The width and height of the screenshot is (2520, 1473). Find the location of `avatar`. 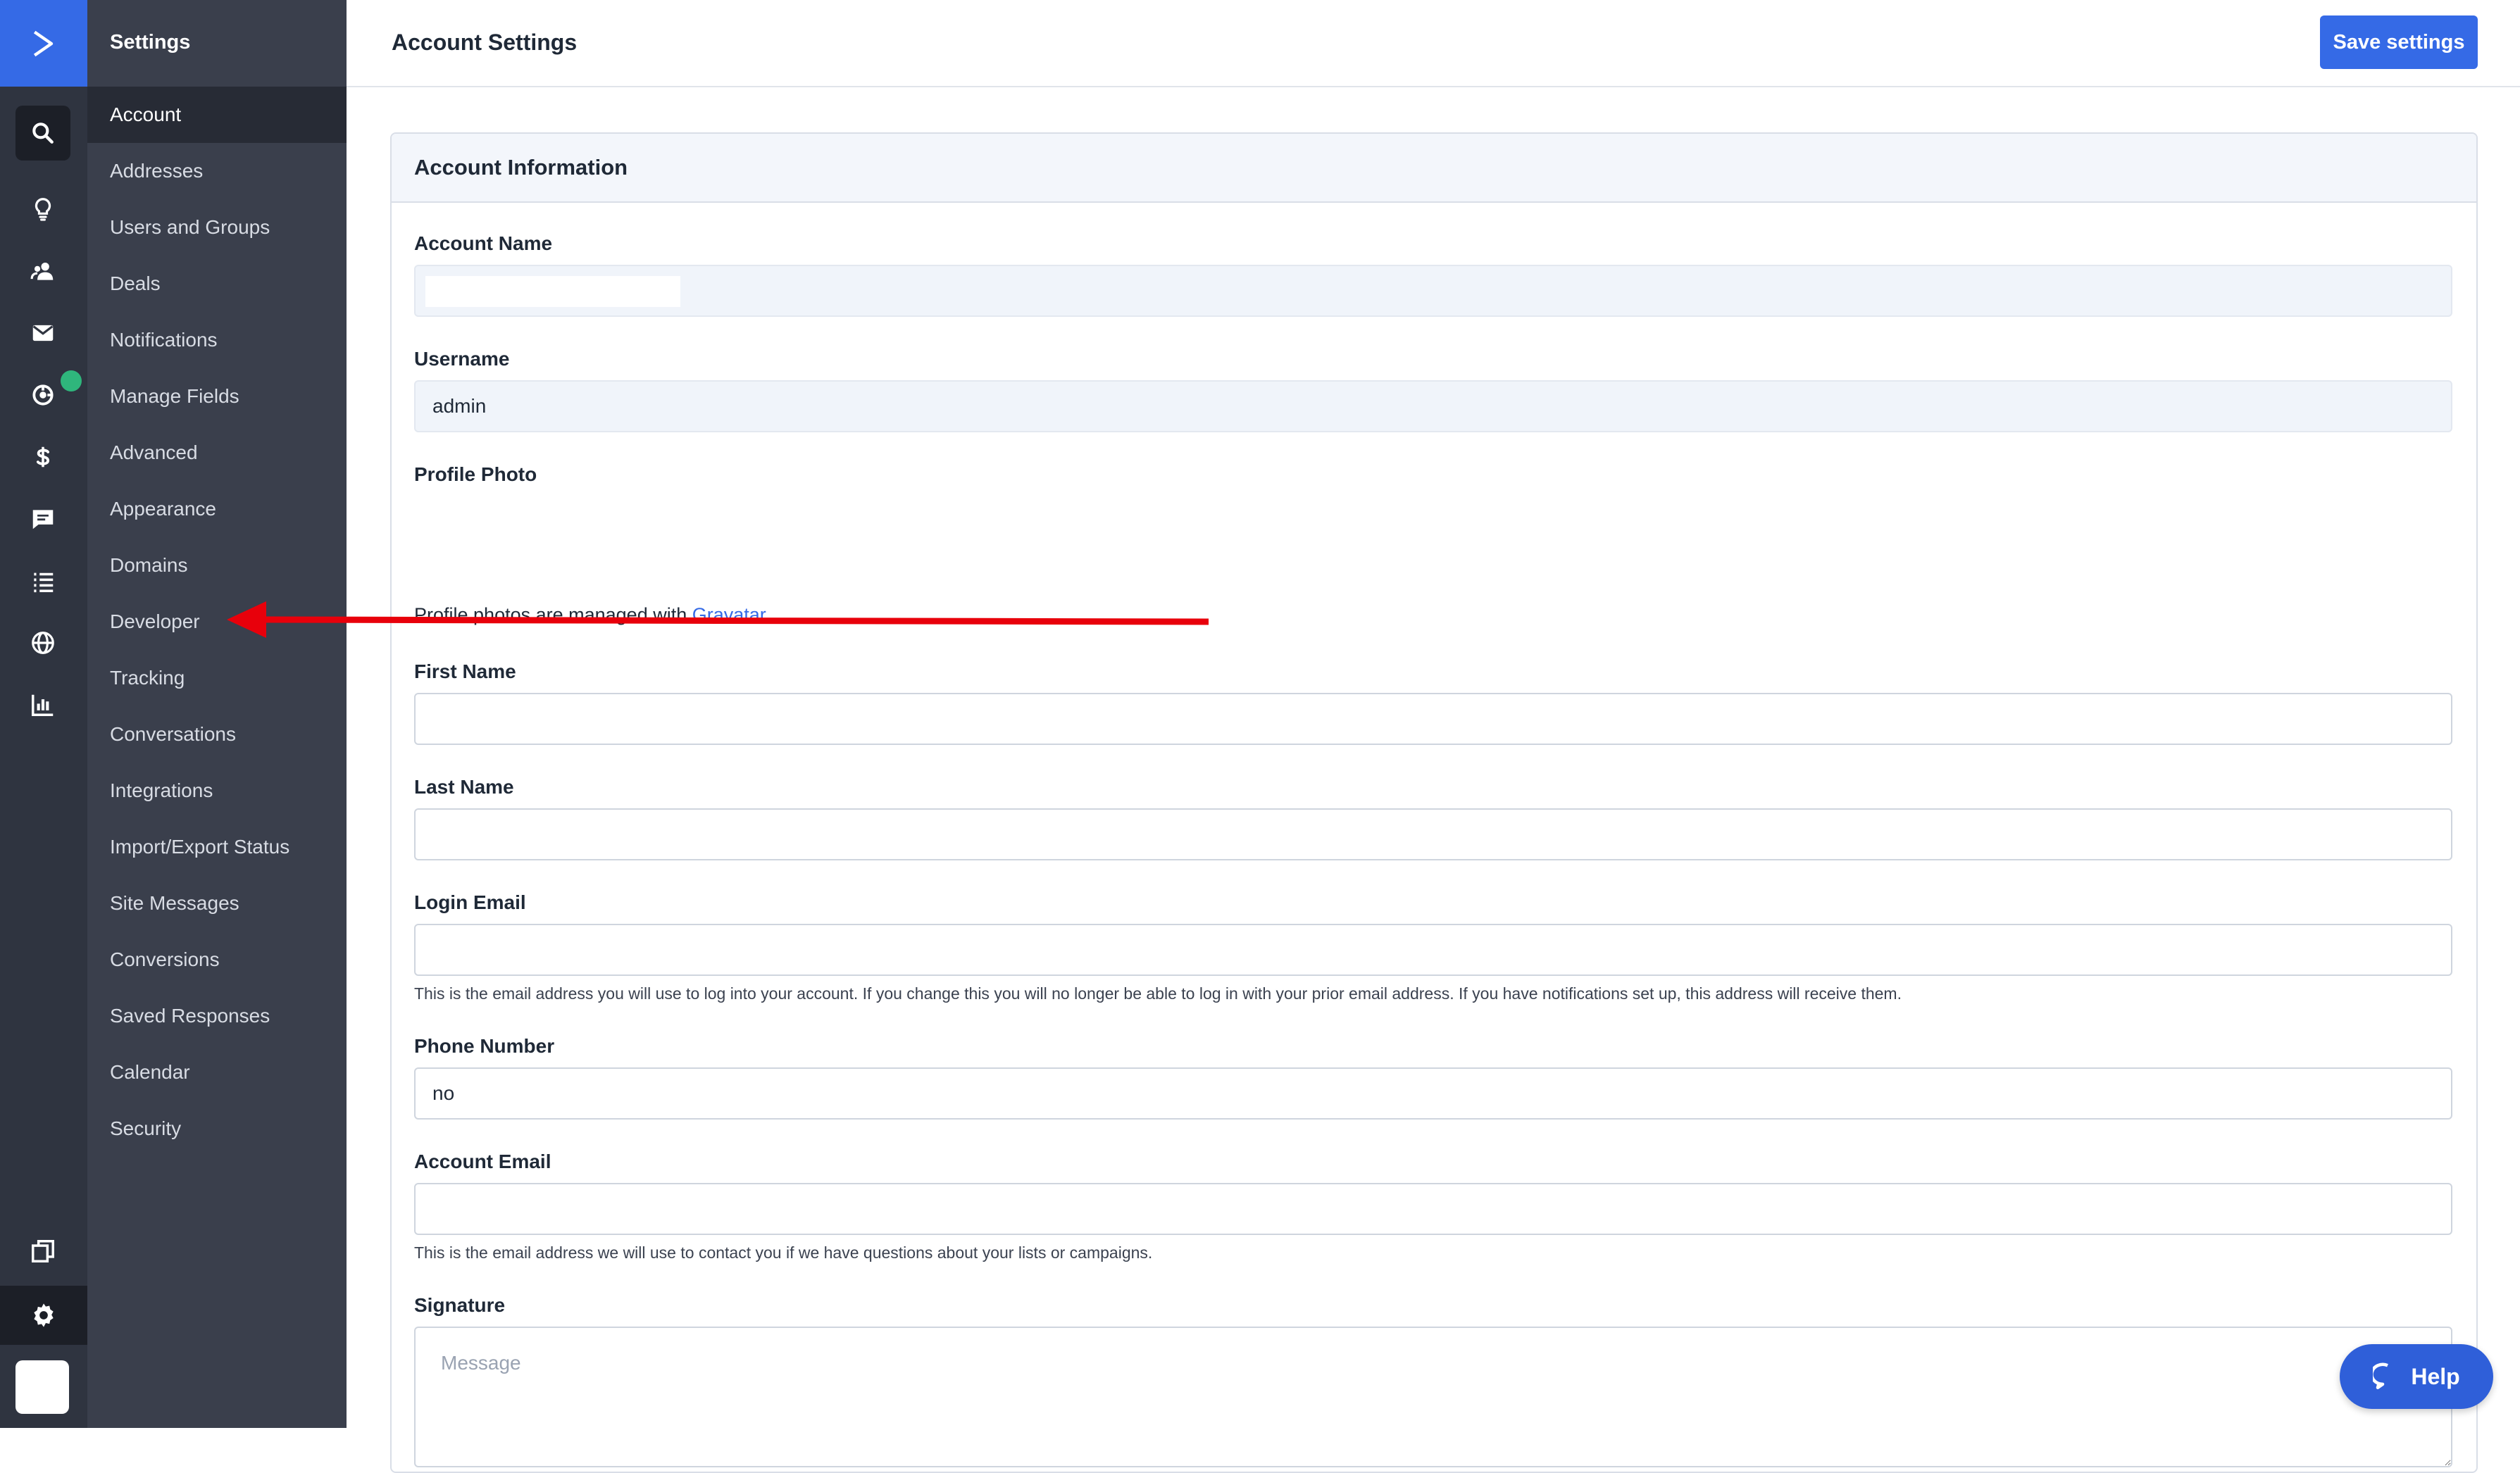

avatar is located at coordinates (42, 1387).